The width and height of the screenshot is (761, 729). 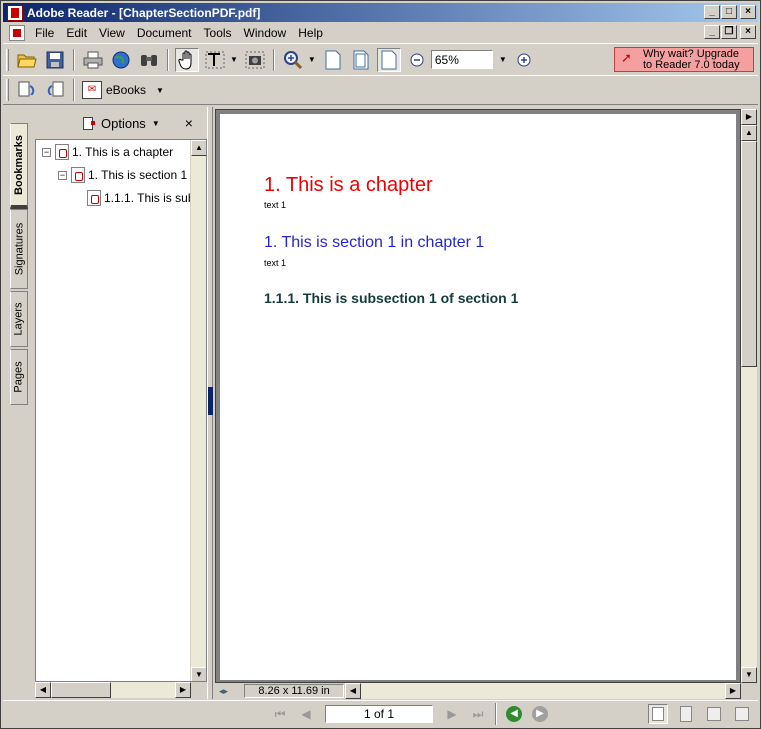 What do you see at coordinates (132, 175) in the screenshot?
I see `bookmark-item-section: − 1. This is section 1 in chapter 1` at bounding box center [132, 175].